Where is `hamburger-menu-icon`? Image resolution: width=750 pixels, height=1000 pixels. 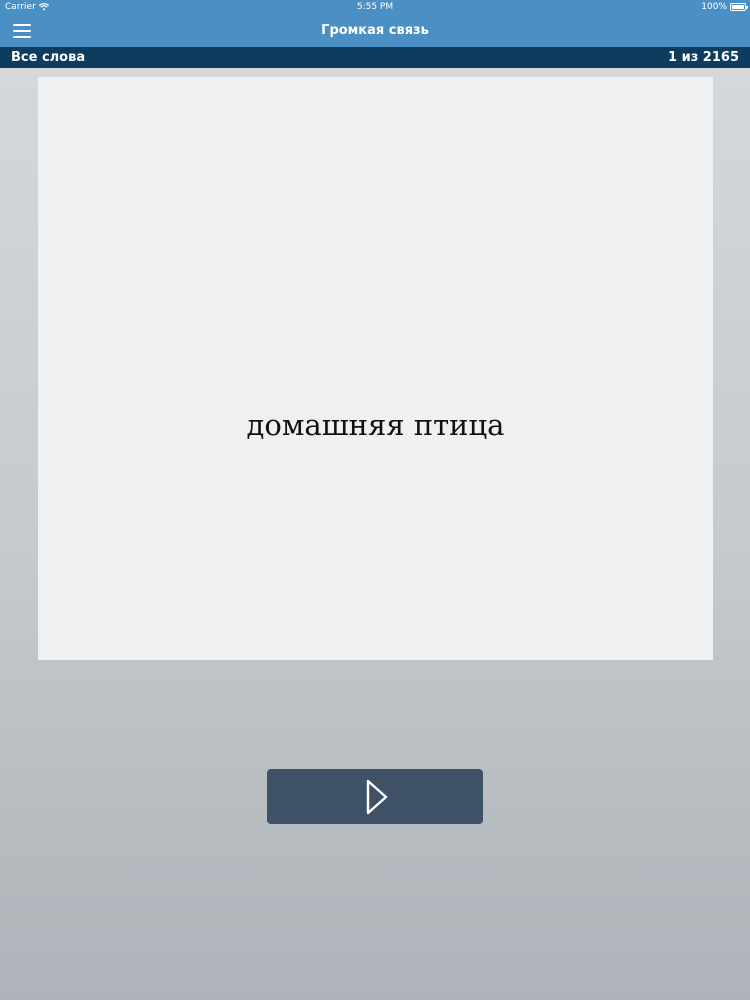
hamburger-menu-icon is located at coordinates (22, 31).